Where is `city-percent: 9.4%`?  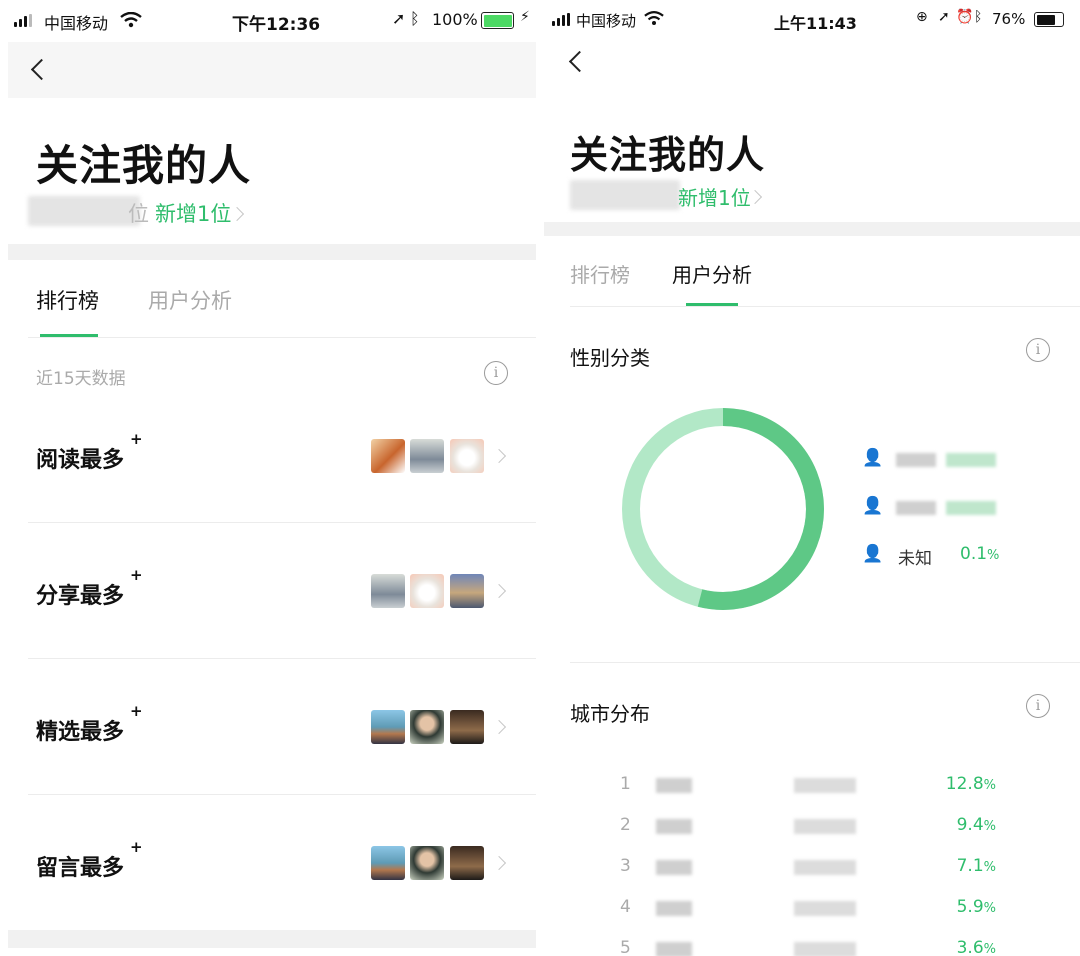
city-percent: 9.4% is located at coordinates (976, 825).